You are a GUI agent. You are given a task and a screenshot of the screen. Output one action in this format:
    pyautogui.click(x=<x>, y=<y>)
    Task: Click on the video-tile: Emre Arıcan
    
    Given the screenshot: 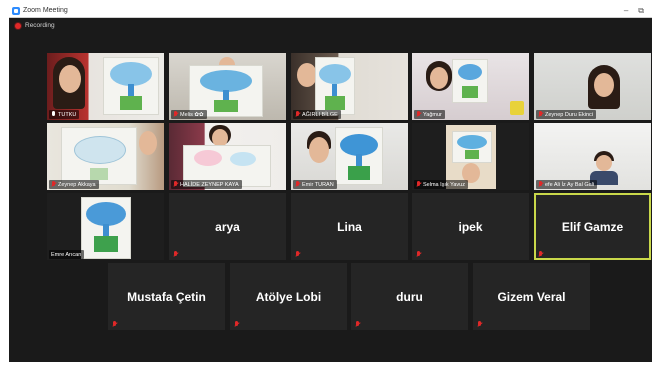 What is the action you would take?
    pyautogui.click(x=105, y=226)
    